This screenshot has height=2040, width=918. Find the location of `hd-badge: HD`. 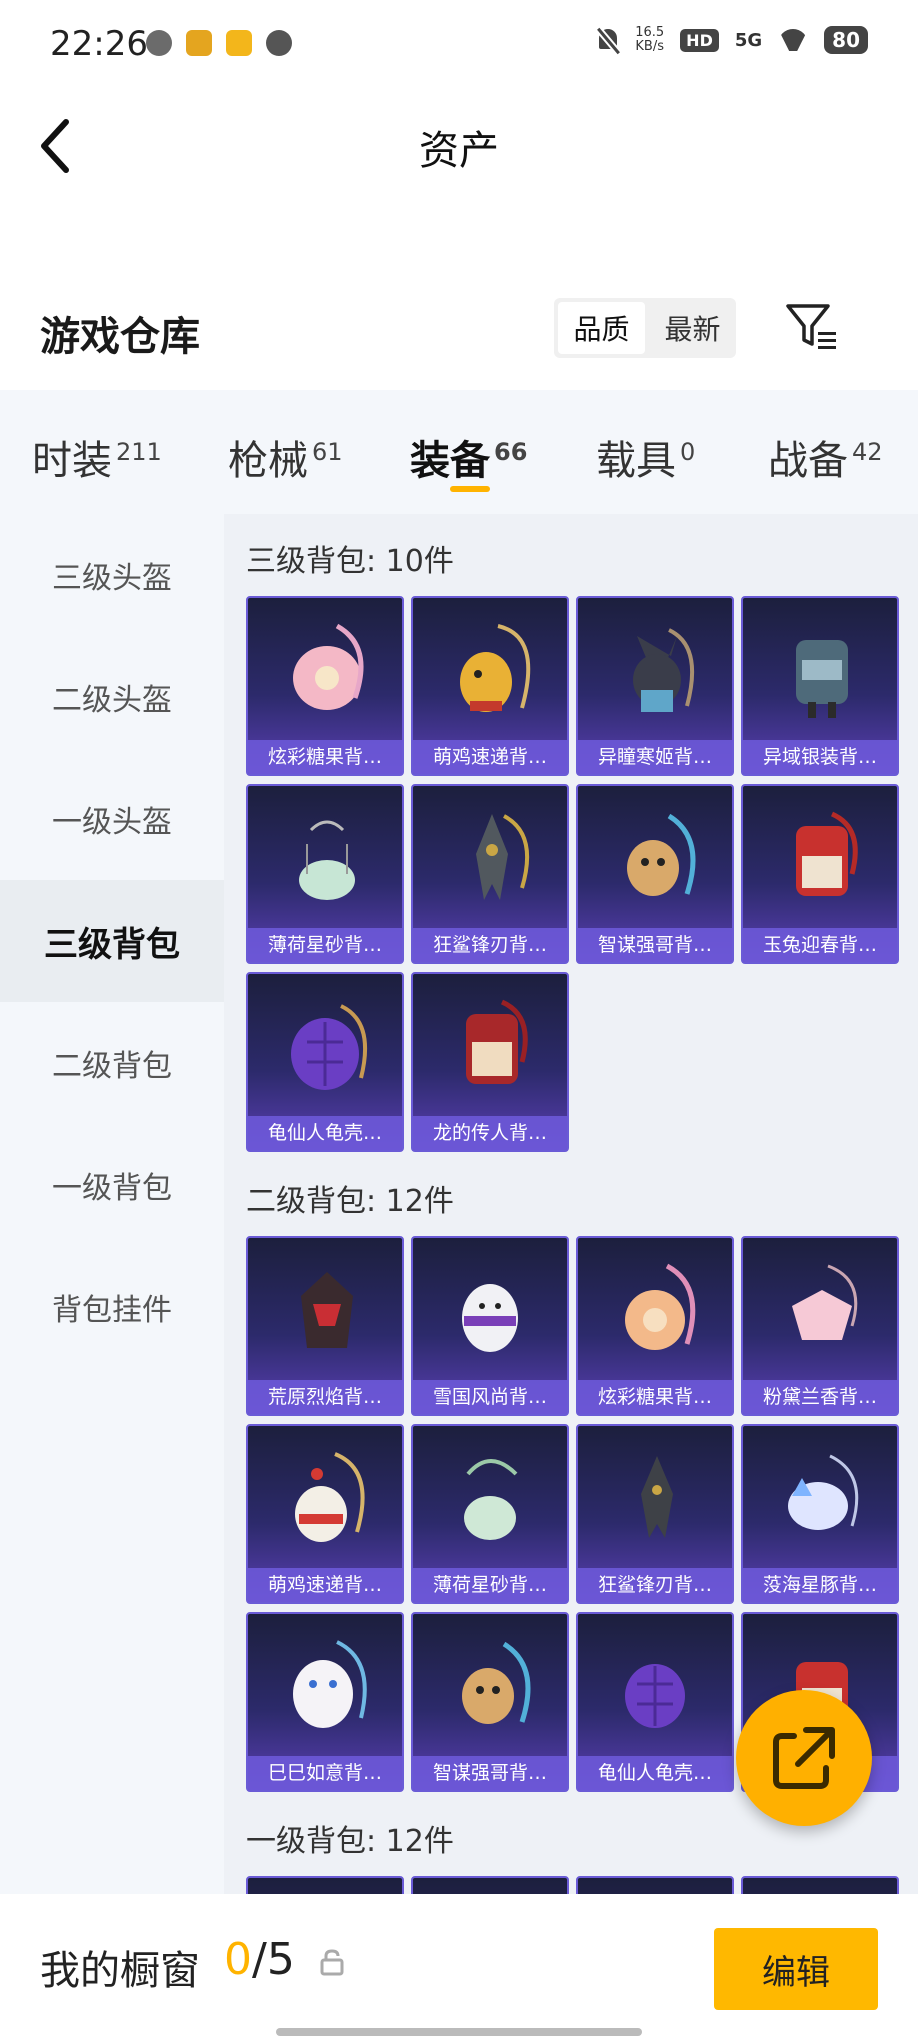

hd-badge: HD is located at coordinates (699, 40).